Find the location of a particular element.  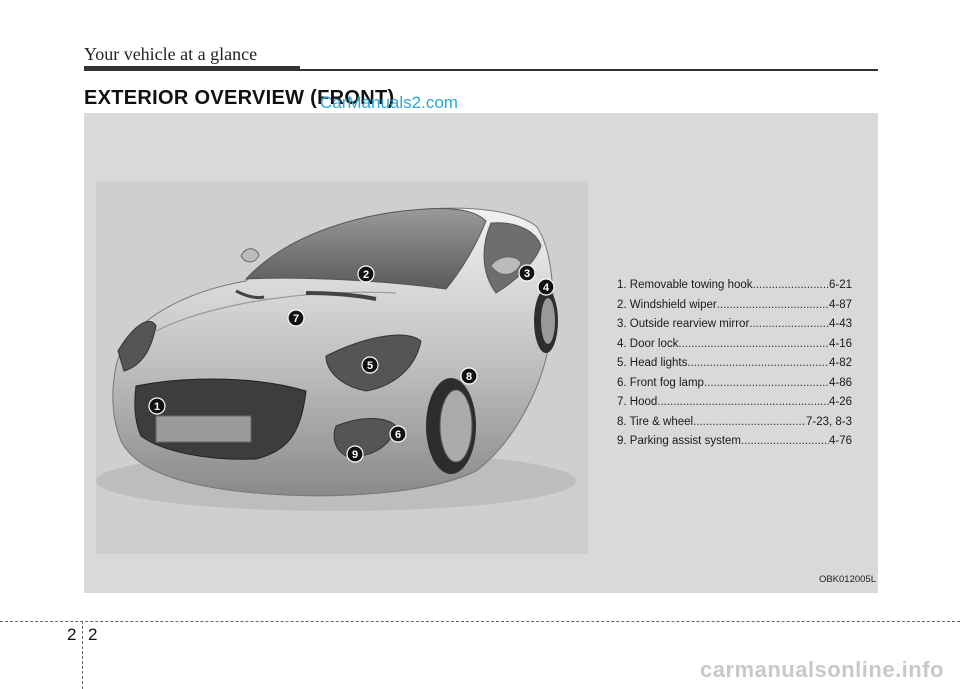

callout-6: 6 is located at coordinates (398, 434).